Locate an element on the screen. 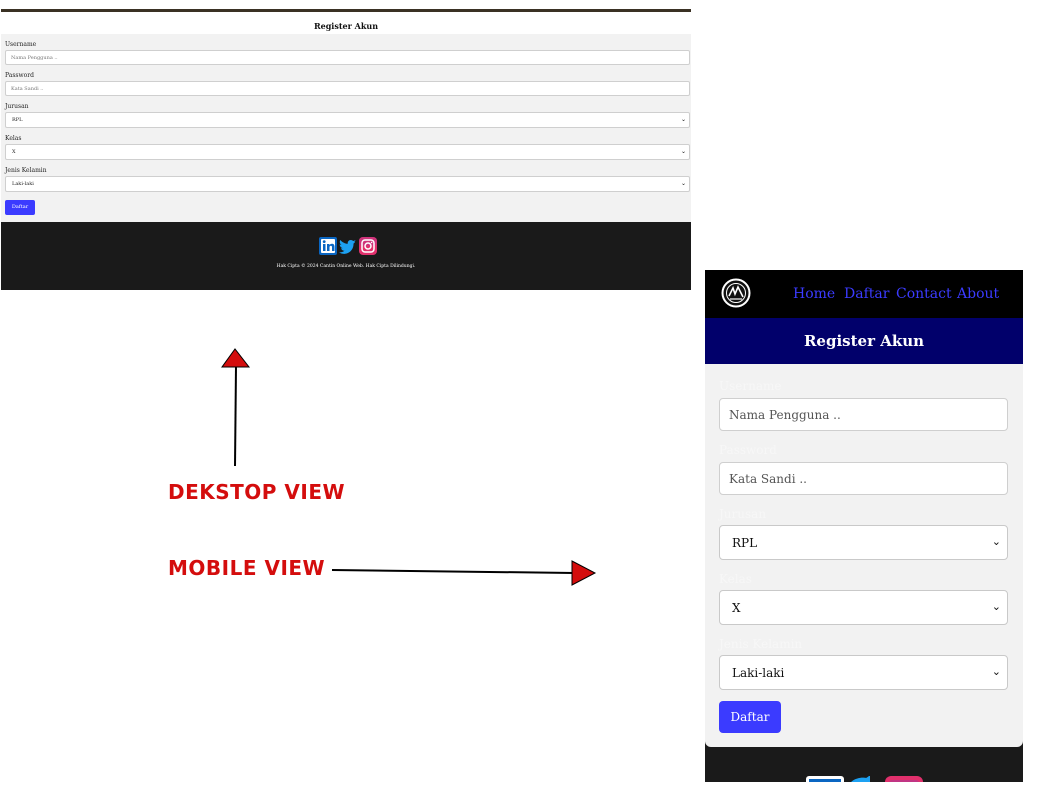  desktop-view-annotation: DEKSTOP VIEW is located at coordinates (257, 492).